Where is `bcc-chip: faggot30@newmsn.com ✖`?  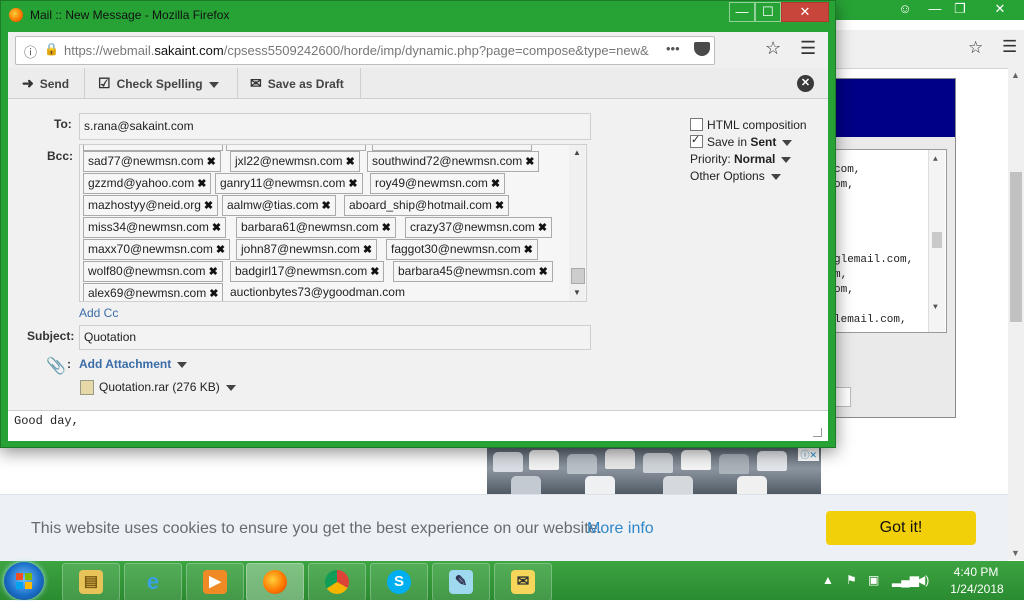 bcc-chip: faggot30@newmsn.com ✖ is located at coordinates (462, 249).